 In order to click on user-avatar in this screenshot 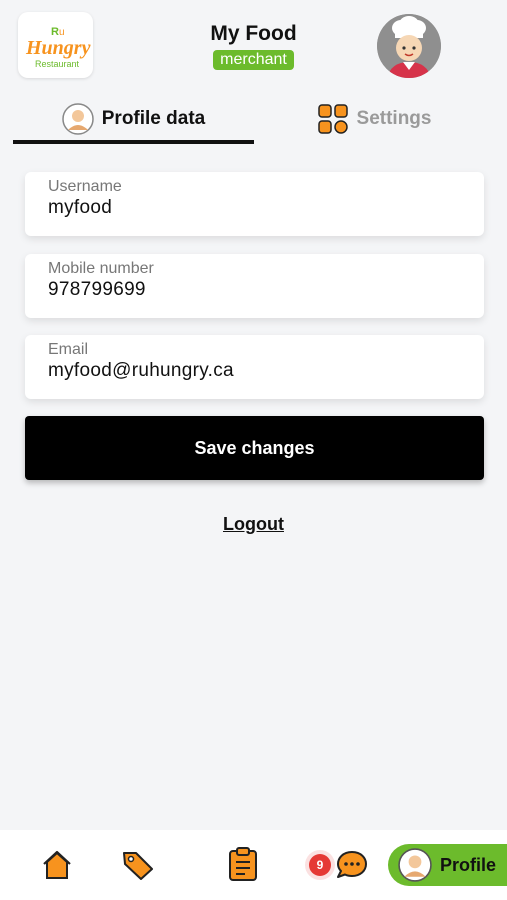, I will do `click(409, 46)`.